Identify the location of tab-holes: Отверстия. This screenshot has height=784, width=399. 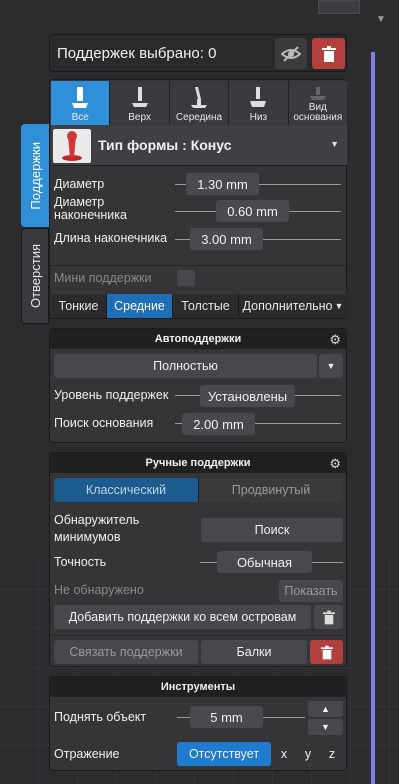
(35, 276).